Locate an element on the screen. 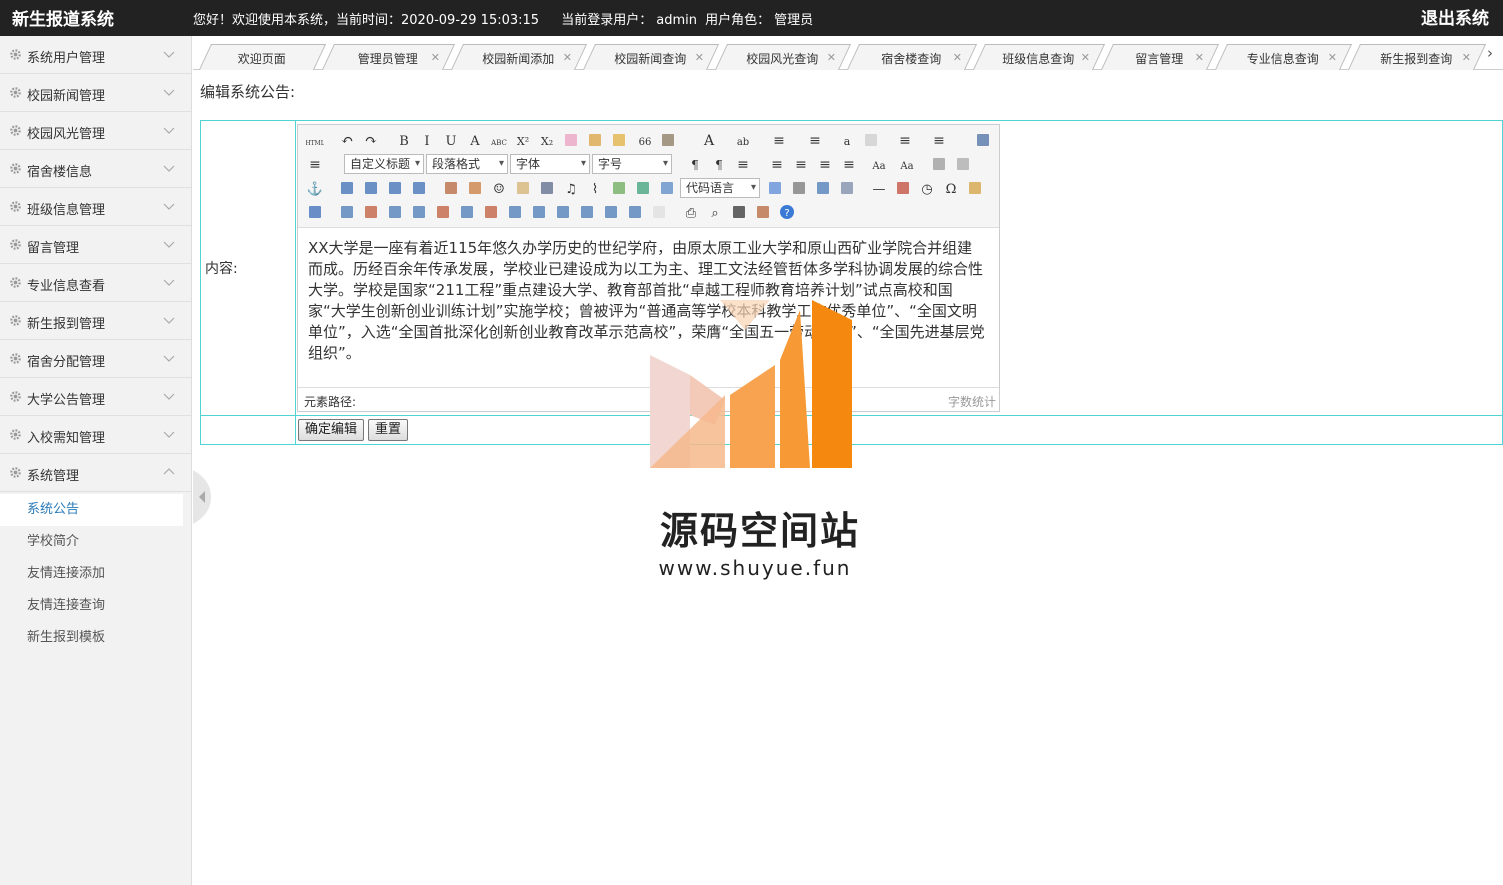 The image size is (1503, 885). help-icon: ? is located at coordinates (787, 212).